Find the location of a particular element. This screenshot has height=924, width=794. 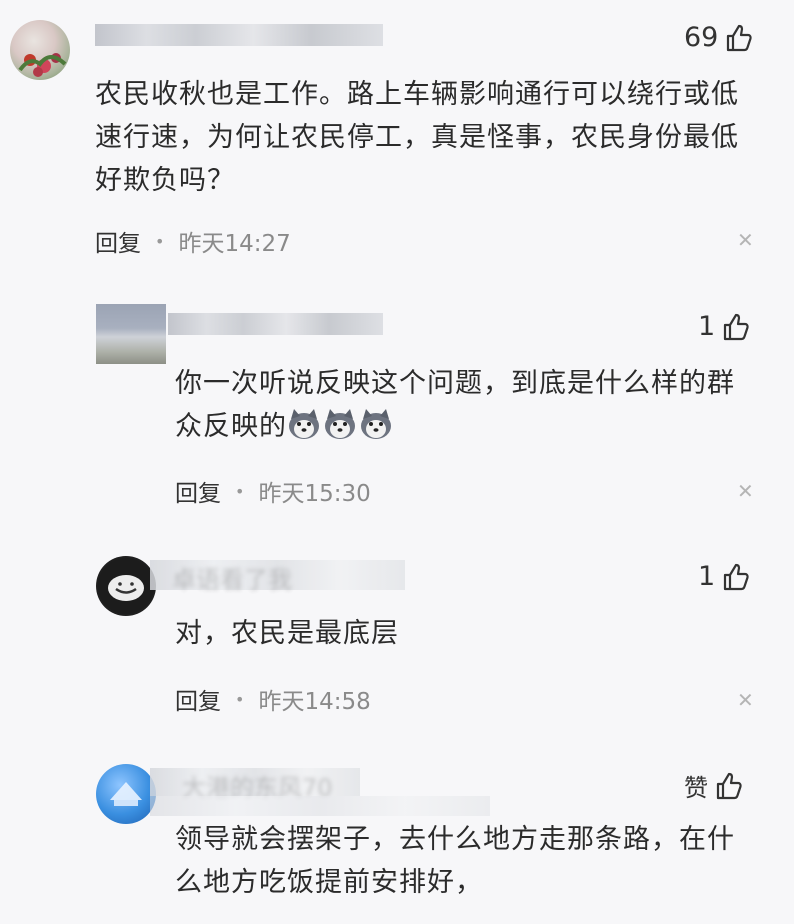

comment-meta: 回复 • 昨天15:30 is located at coordinates (273, 491).